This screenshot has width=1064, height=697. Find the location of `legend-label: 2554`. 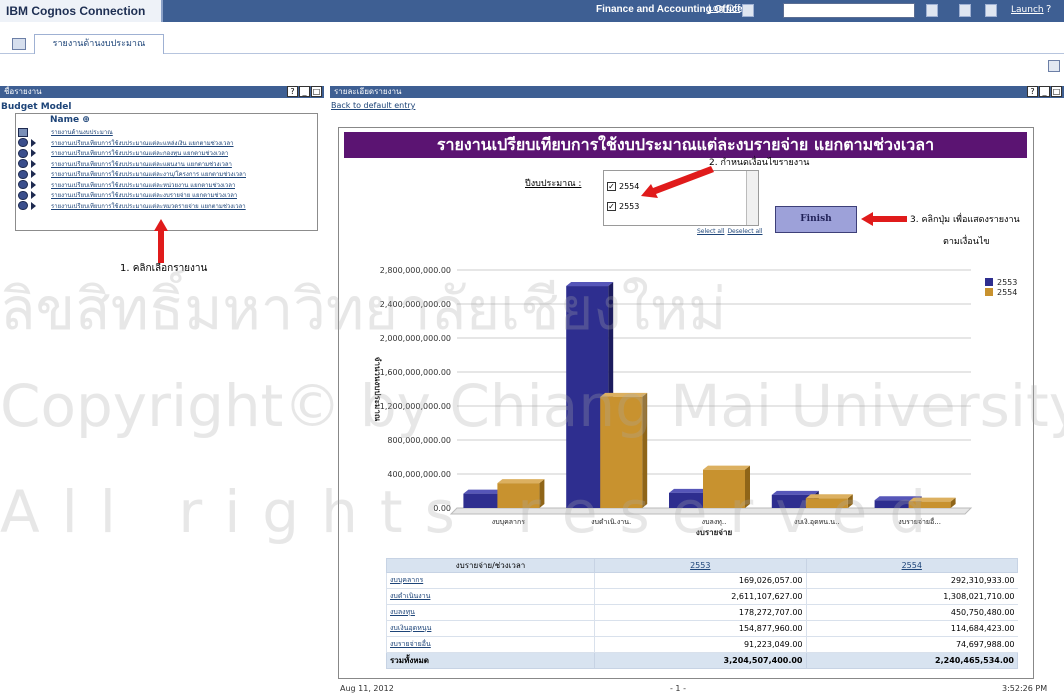

legend-label: 2554 is located at coordinates (1007, 292).